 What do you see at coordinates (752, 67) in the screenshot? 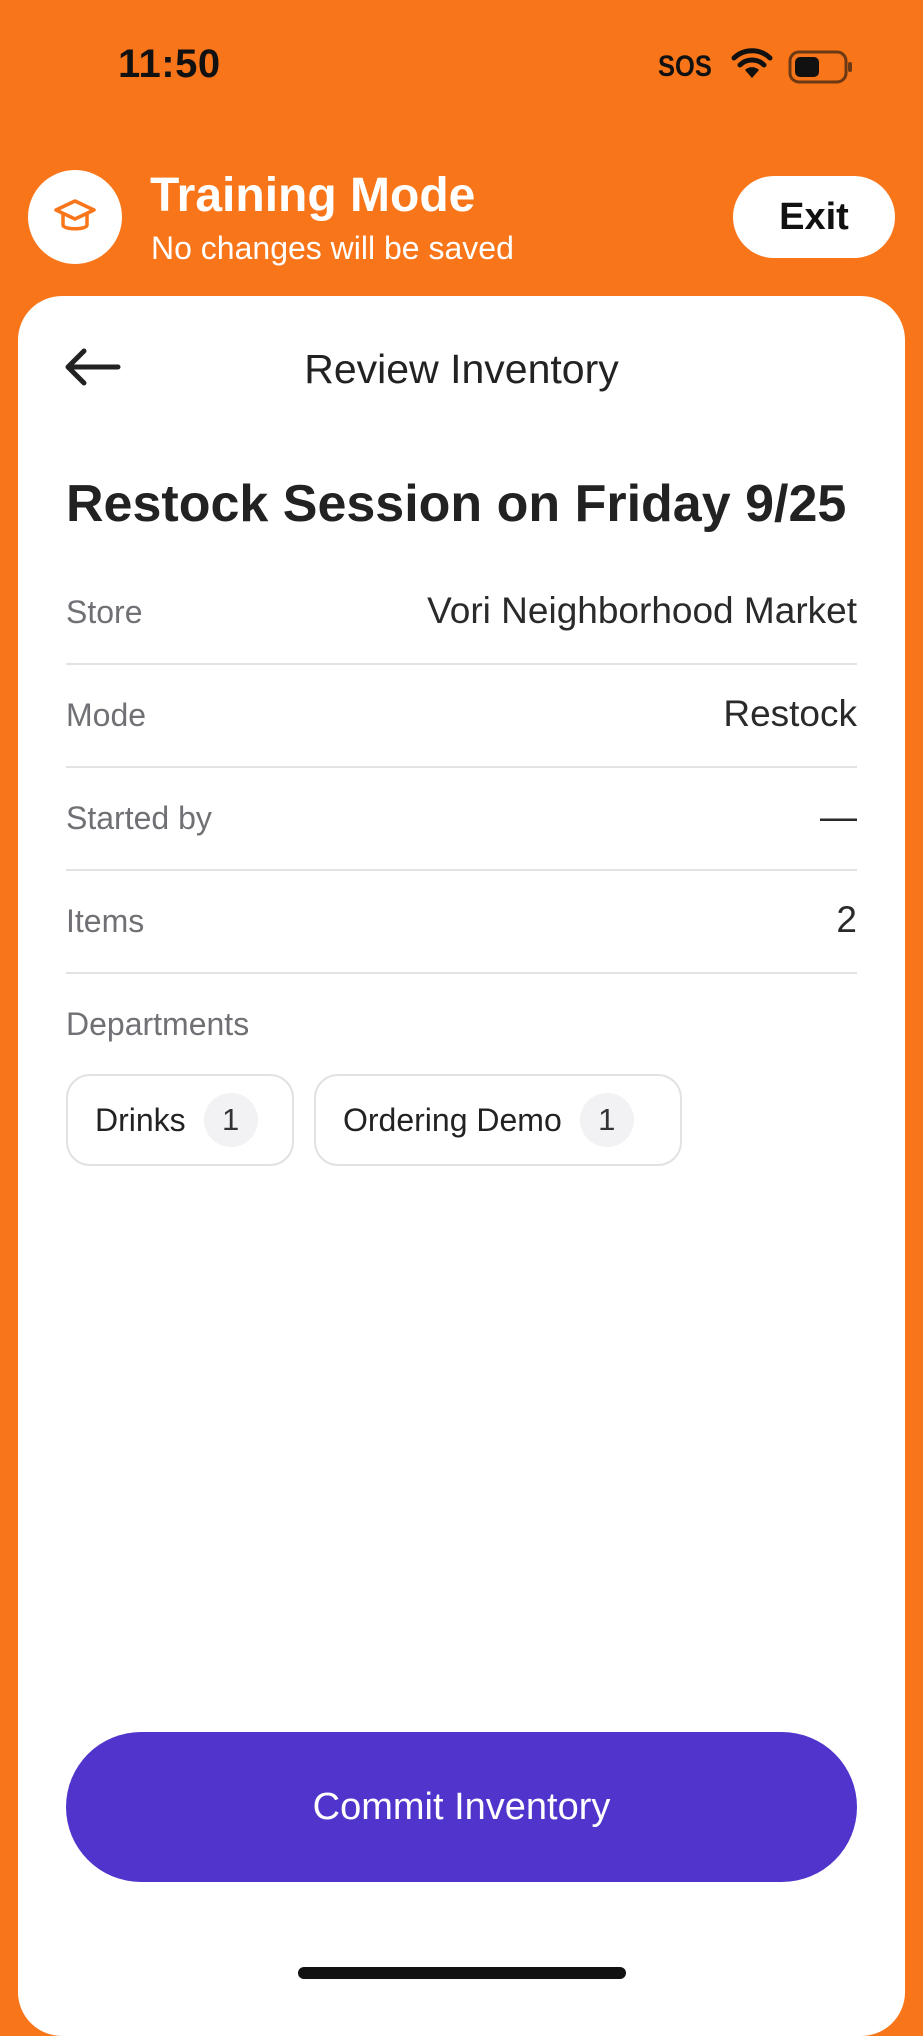
I see `wifi-icon` at bounding box center [752, 67].